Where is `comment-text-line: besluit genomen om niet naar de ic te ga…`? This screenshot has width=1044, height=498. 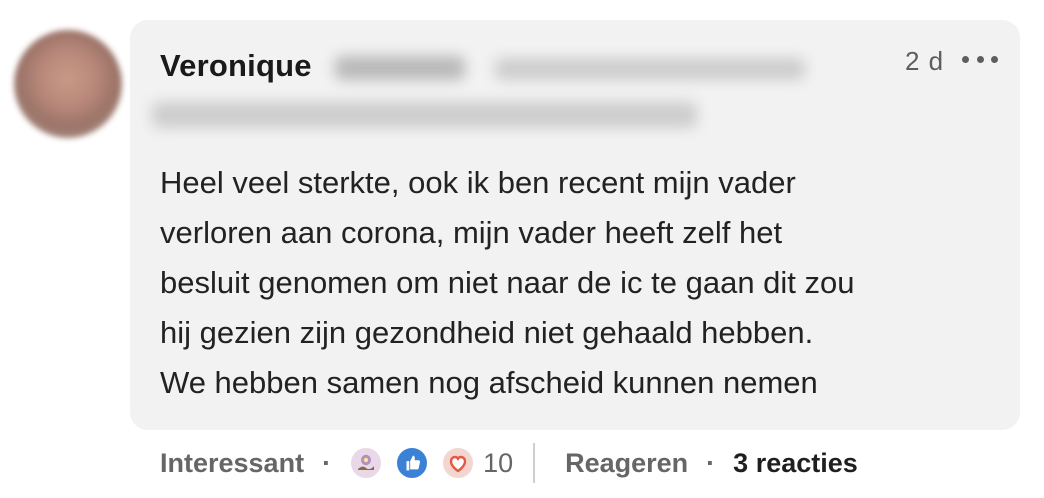 comment-text-line: besluit genomen om niet naar de ic te ga… is located at coordinates (507, 282).